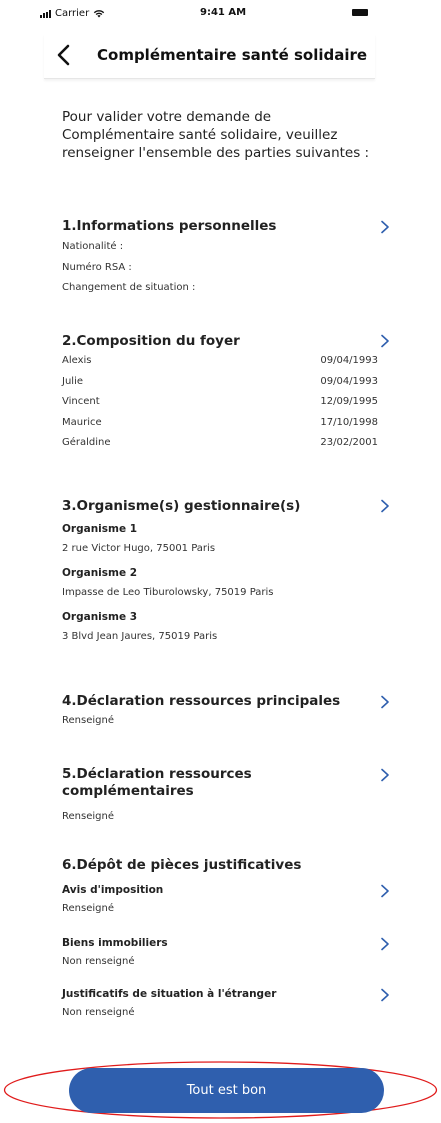 The width and height of the screenshot is (441, 1123). Describe the element at coordinates (220, 423) in the screenshot. I see `household-member: Maurice 17/10/1998` at that location.